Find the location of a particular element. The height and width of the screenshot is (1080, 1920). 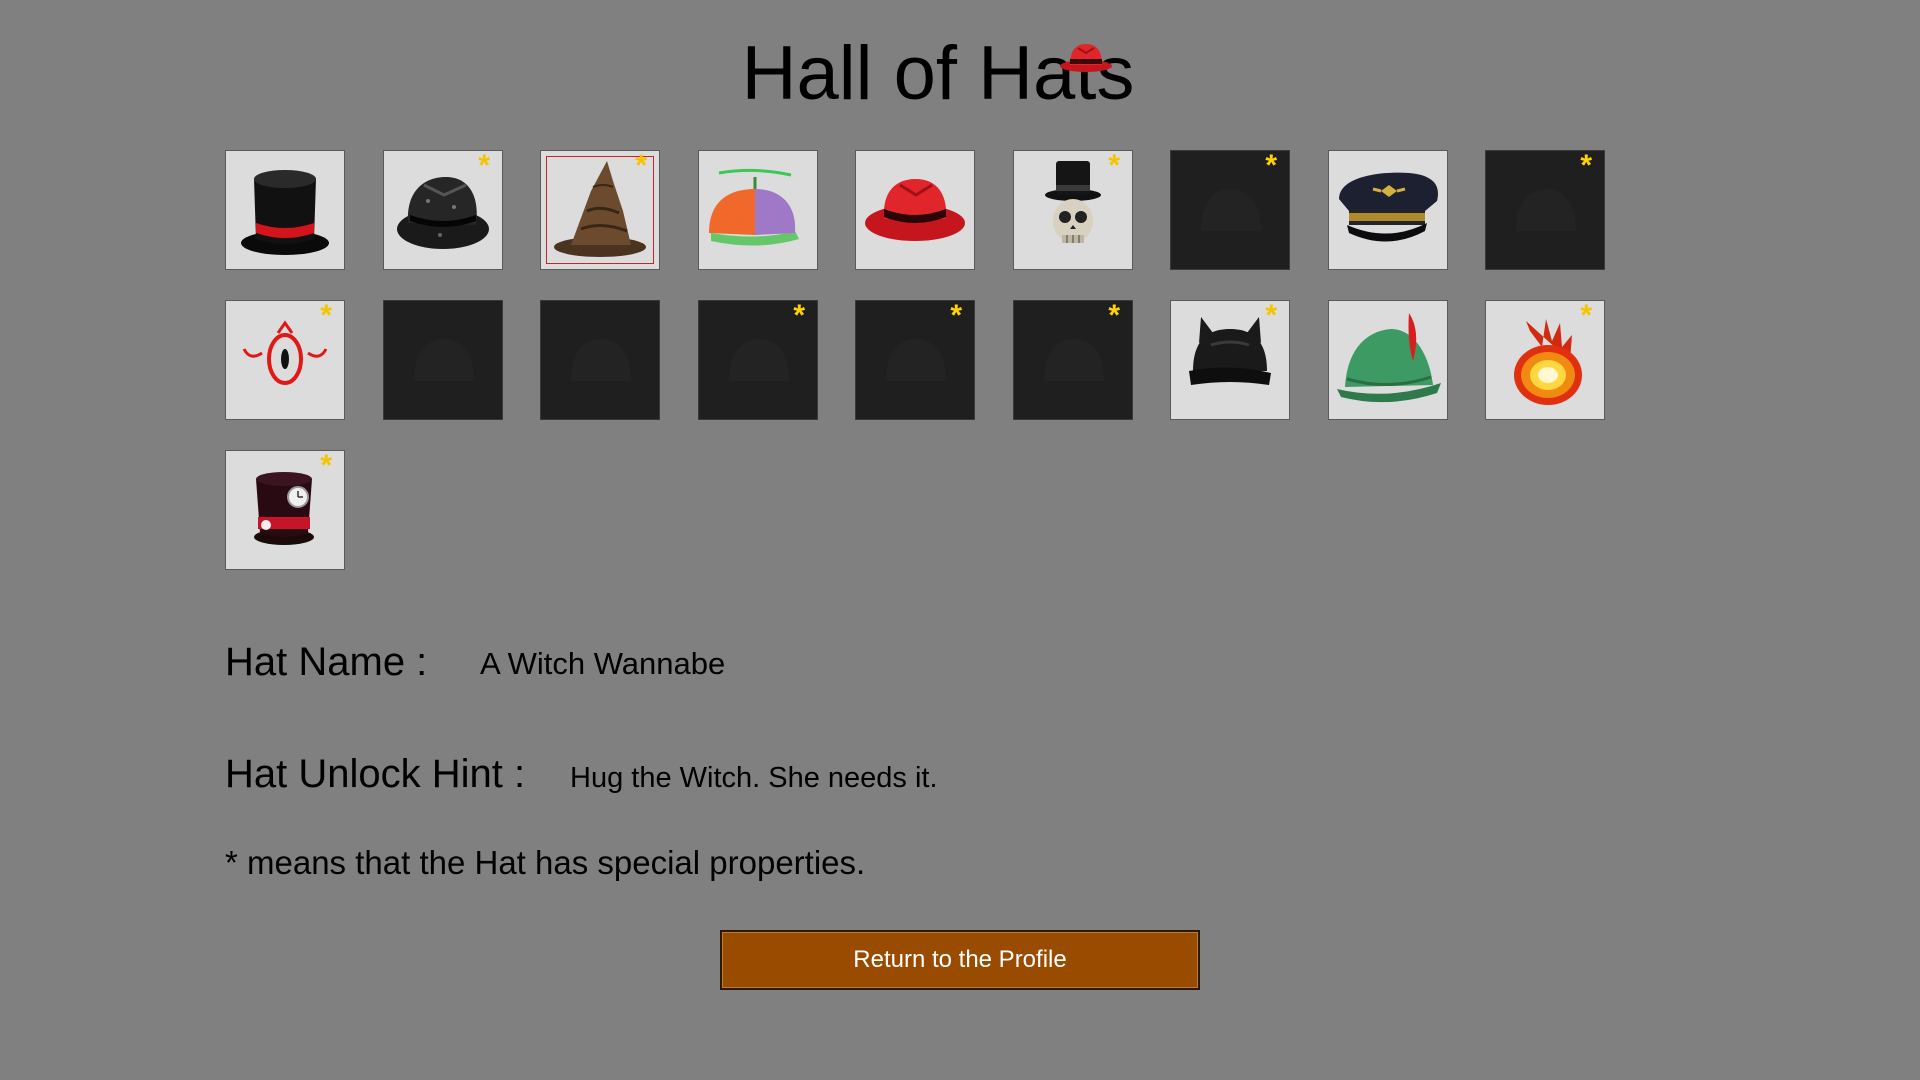

red-fedora-icon is located at coordinates (915, 210).